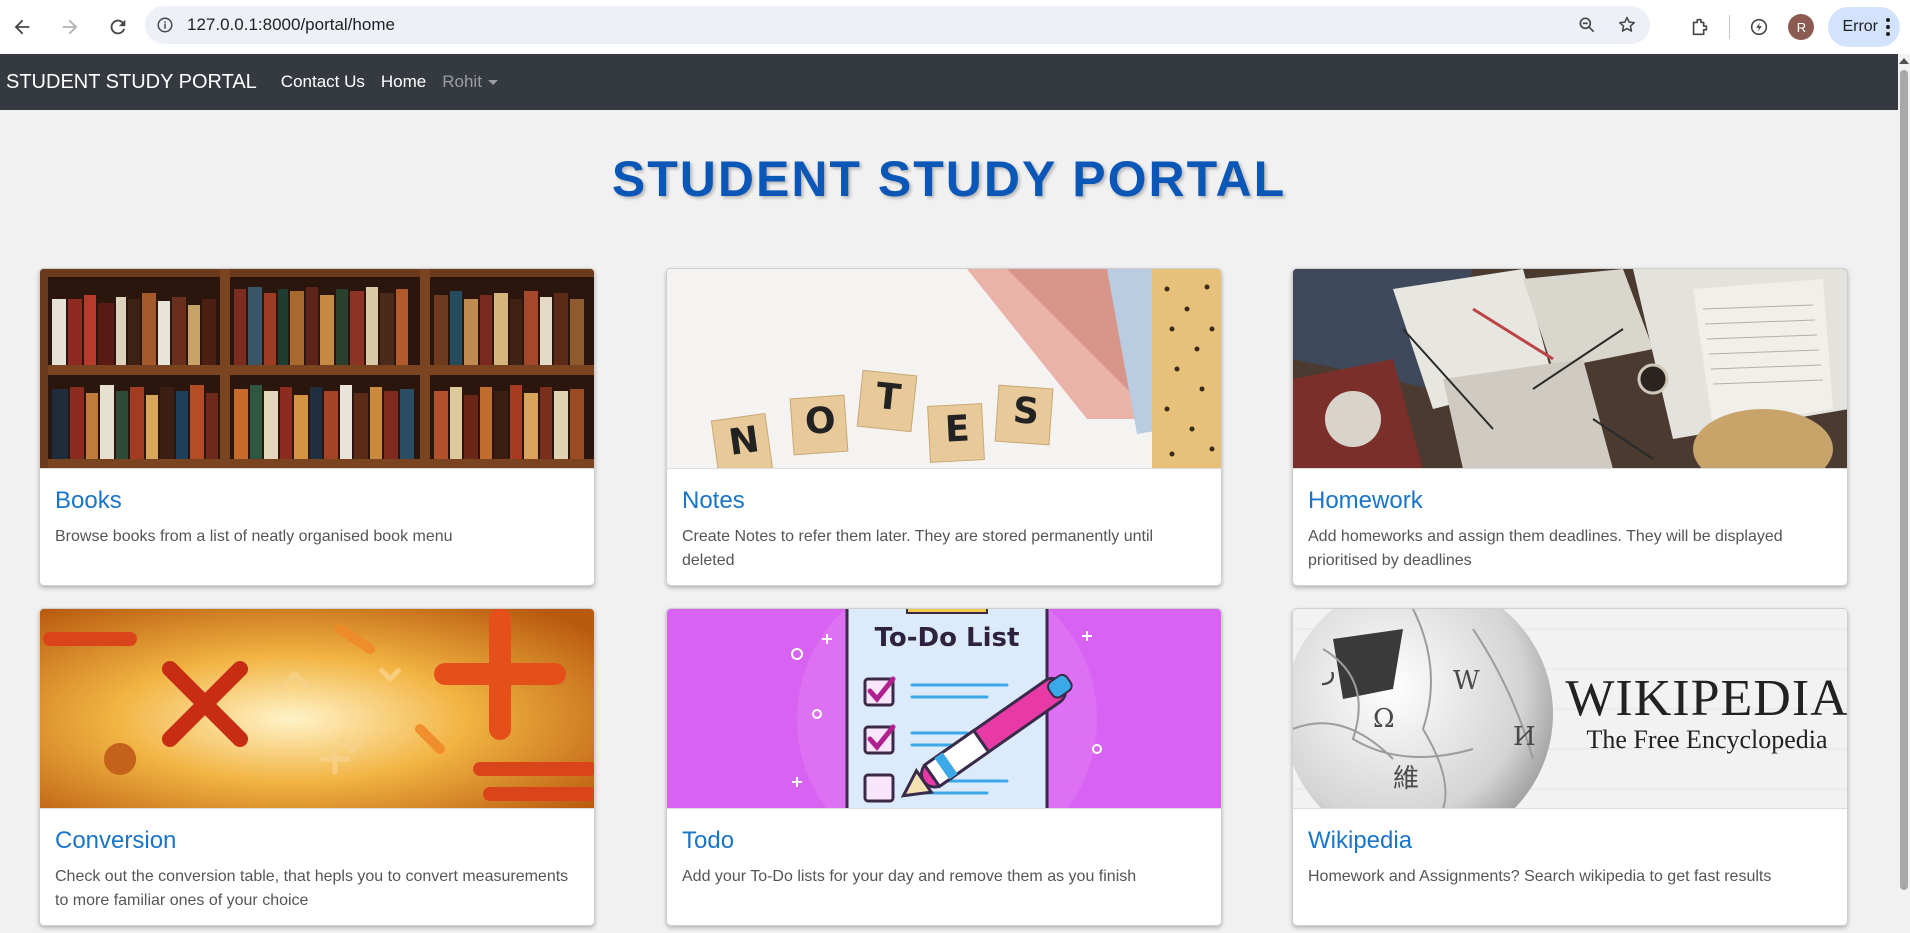 This screenshot has width=1910, height=933. What do you see at coordinates (165, 25) in the screenshot?
I see `site-info-icon` at bounding box center [165, 25].